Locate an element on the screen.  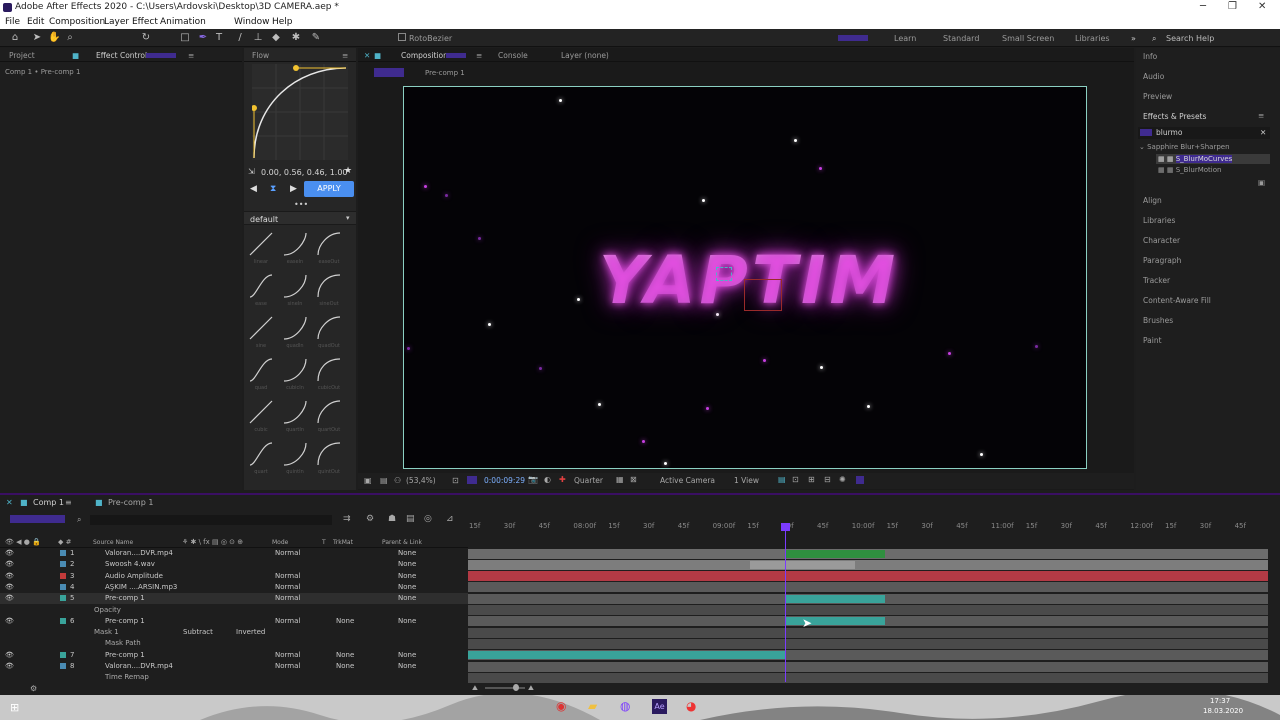
fast-previews-icon: ⊡ is located at coordinates (795, 479).